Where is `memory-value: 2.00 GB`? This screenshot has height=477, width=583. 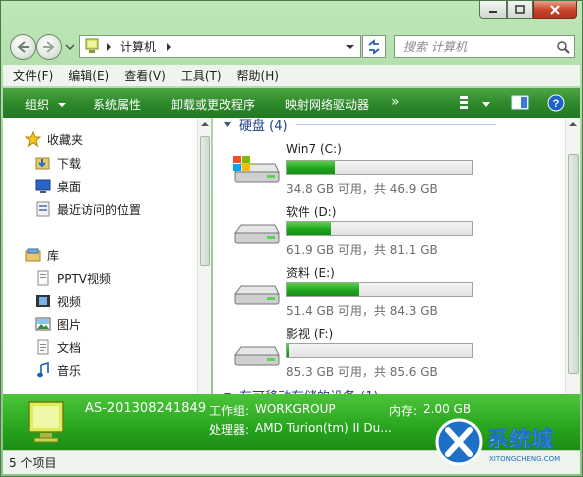 memory-value: 2.00 GB is located at coordinates (447, 409).